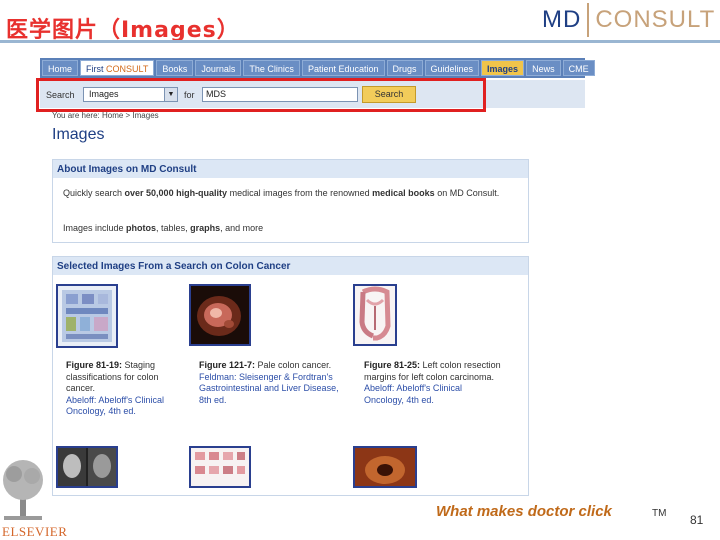 This screenshot has width=720, height=540. What do you see at coordinates (35, 531) in the screenshot?
I see `elsevier-wordmark: ELSEVIER` at bounding box center [35, 531].